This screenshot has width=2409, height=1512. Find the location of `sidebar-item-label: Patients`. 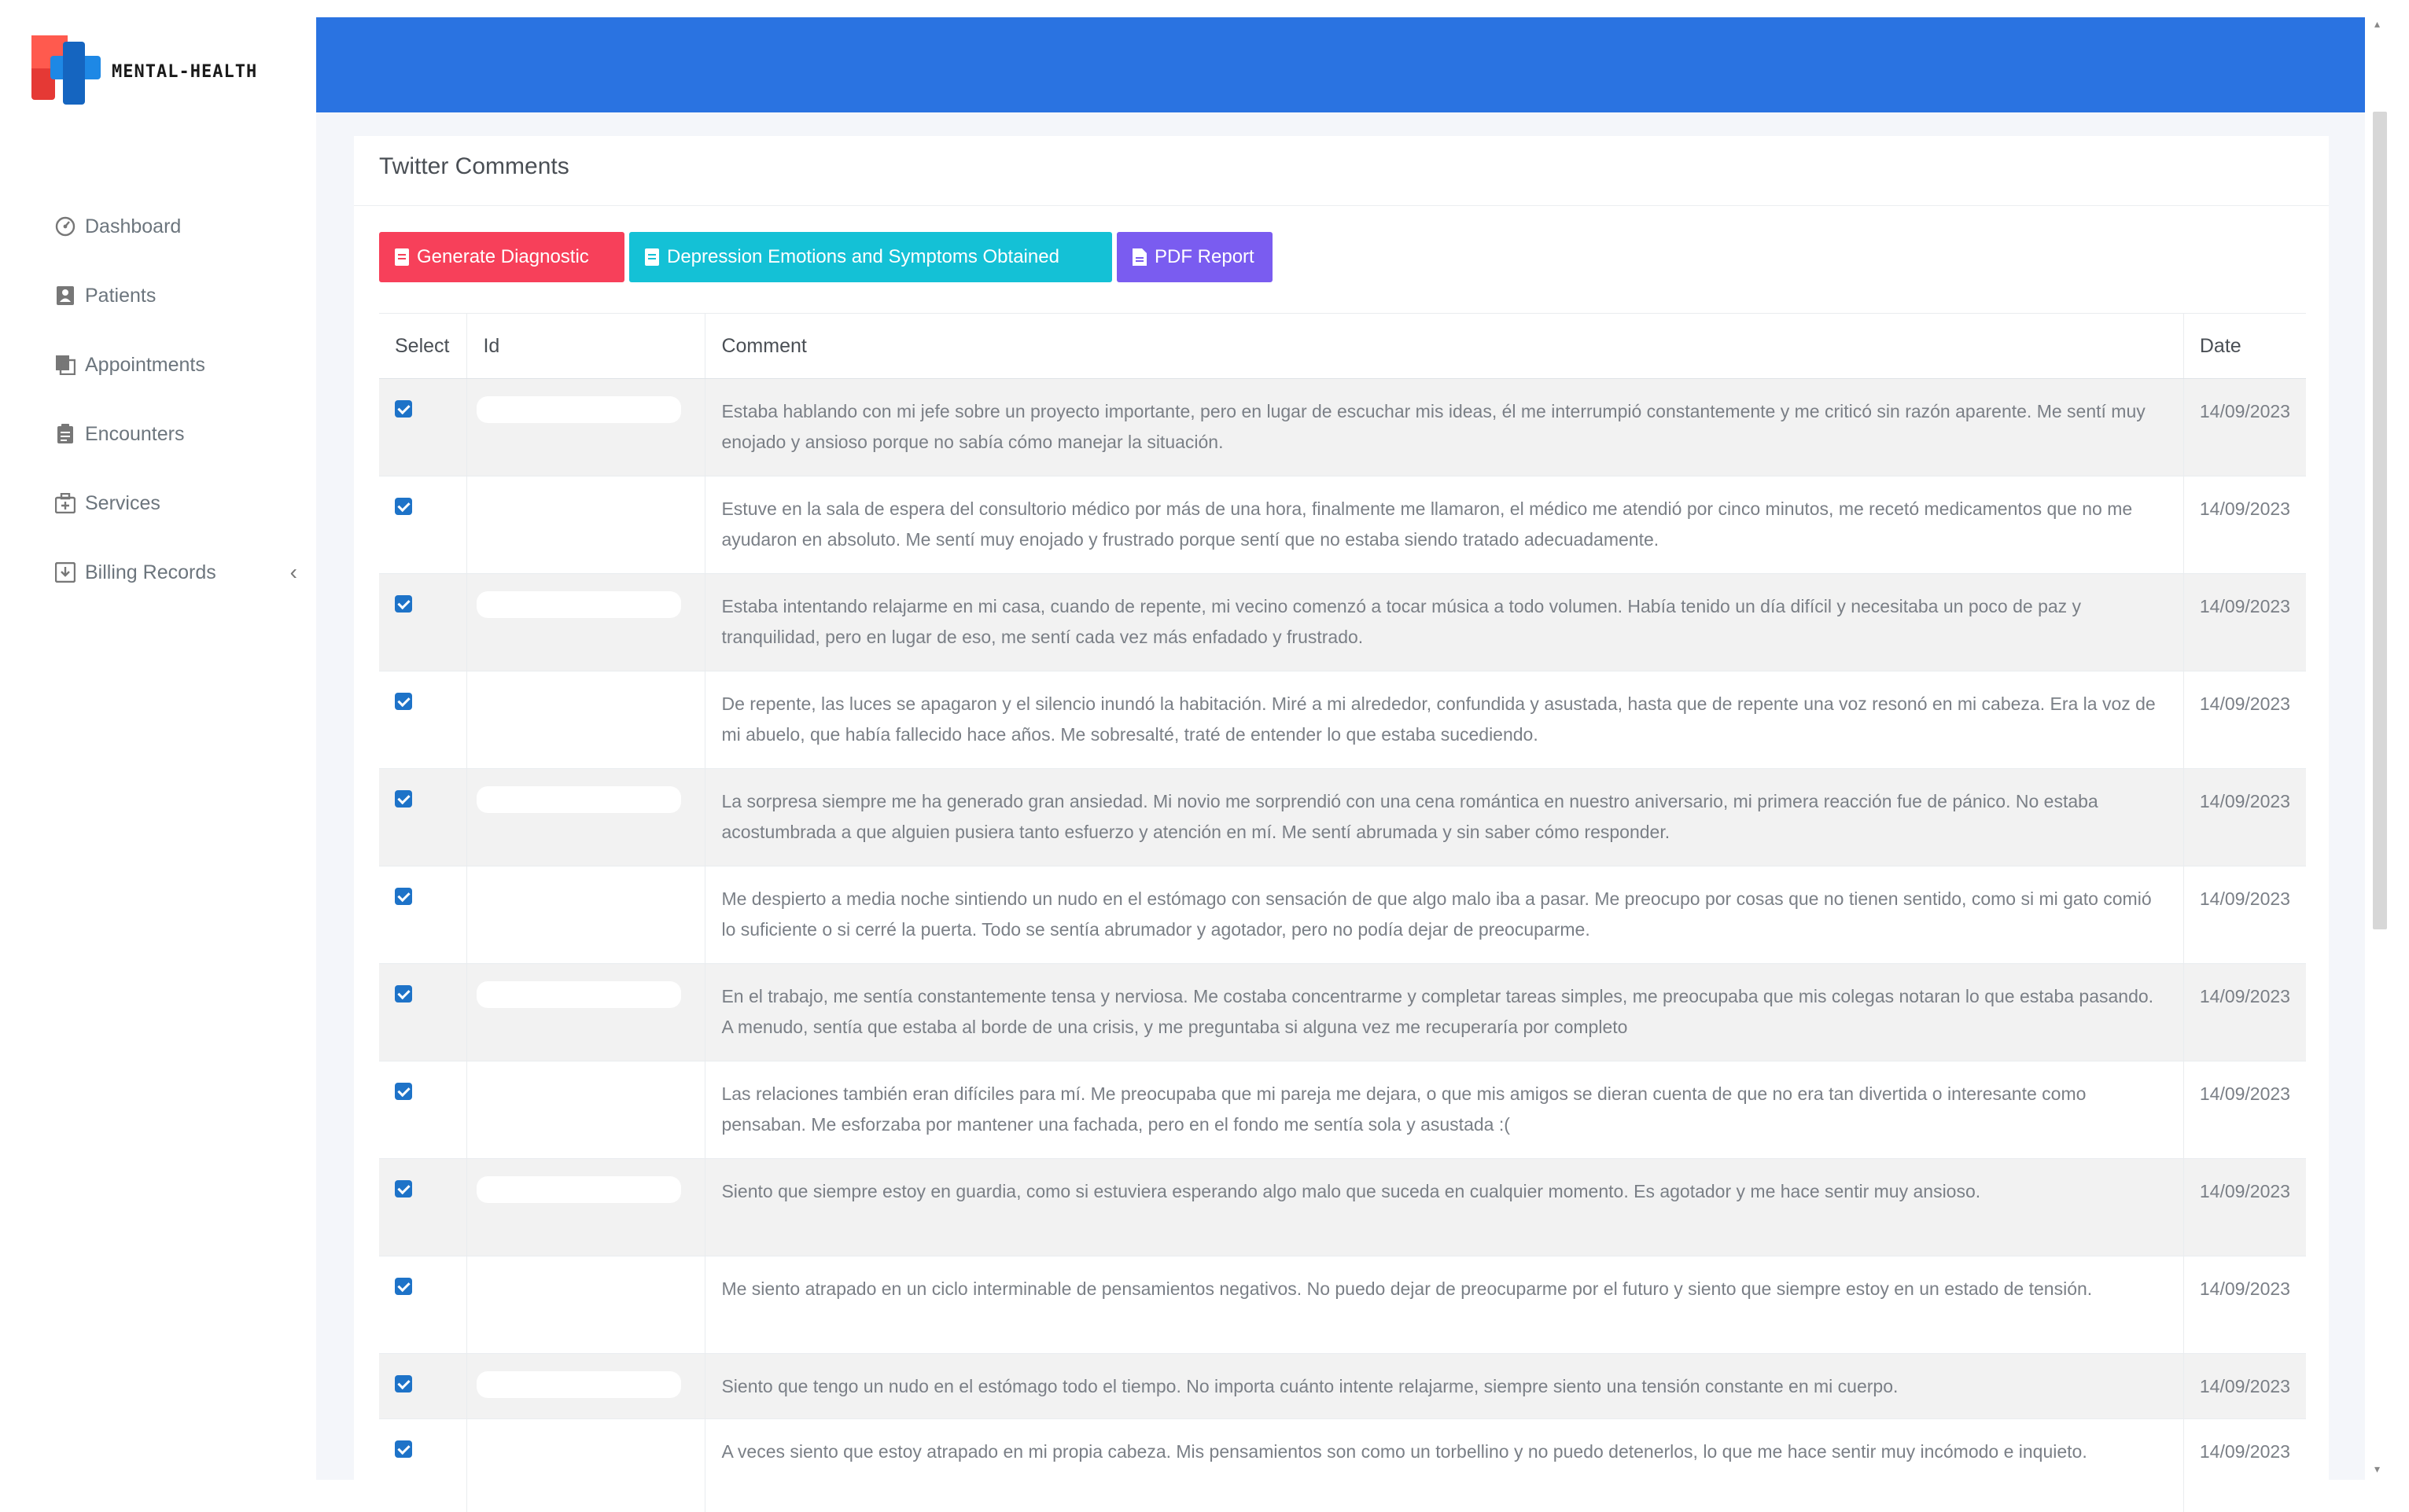

sidebar-item-label: Patients is located at coordinates (121, 295).